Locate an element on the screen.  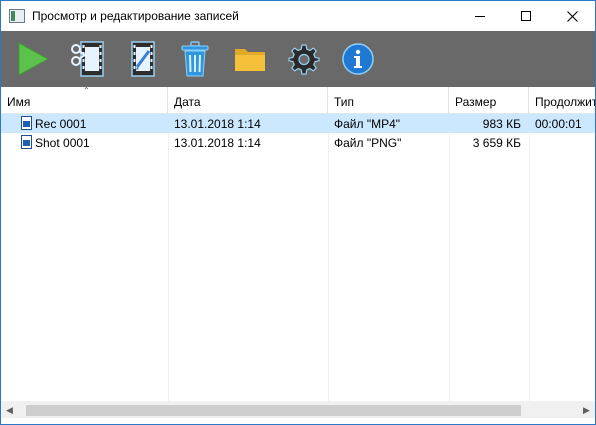
cut-video-button is located at coordinates (88, 59).